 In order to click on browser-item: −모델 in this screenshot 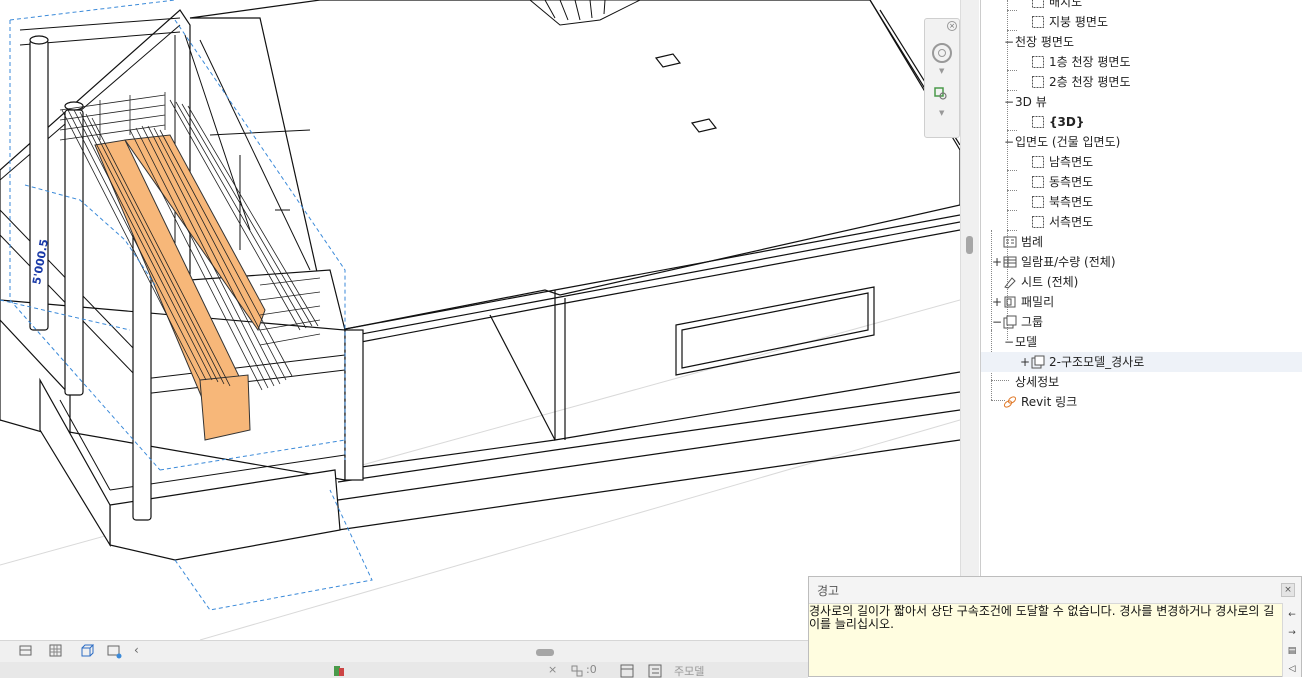, I will do `click(1141, 342)`.